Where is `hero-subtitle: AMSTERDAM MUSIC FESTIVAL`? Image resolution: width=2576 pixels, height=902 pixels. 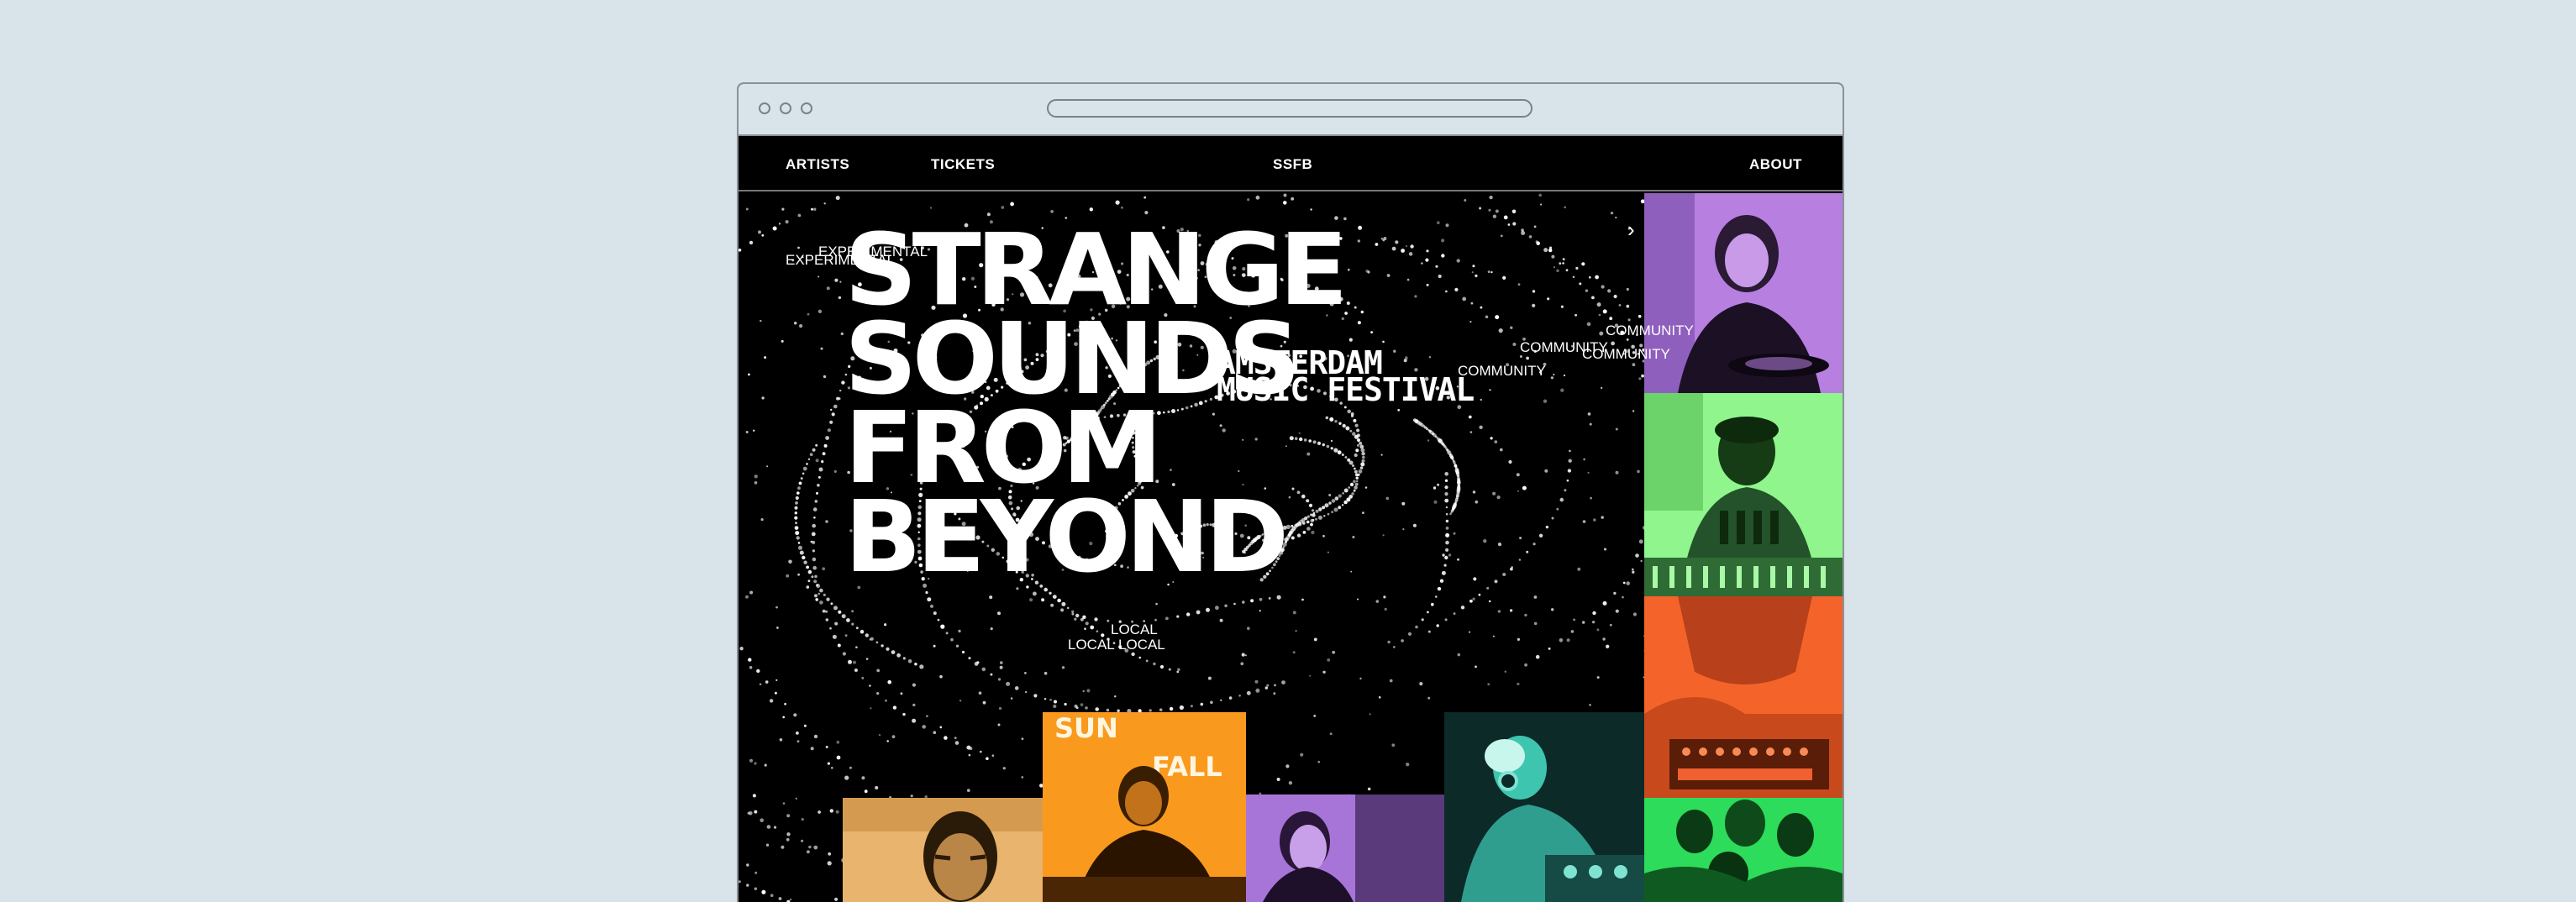 hero-subtitle: AMSTERDAM MUSIC FESTIVAL is located at coordinates (1346, 377).